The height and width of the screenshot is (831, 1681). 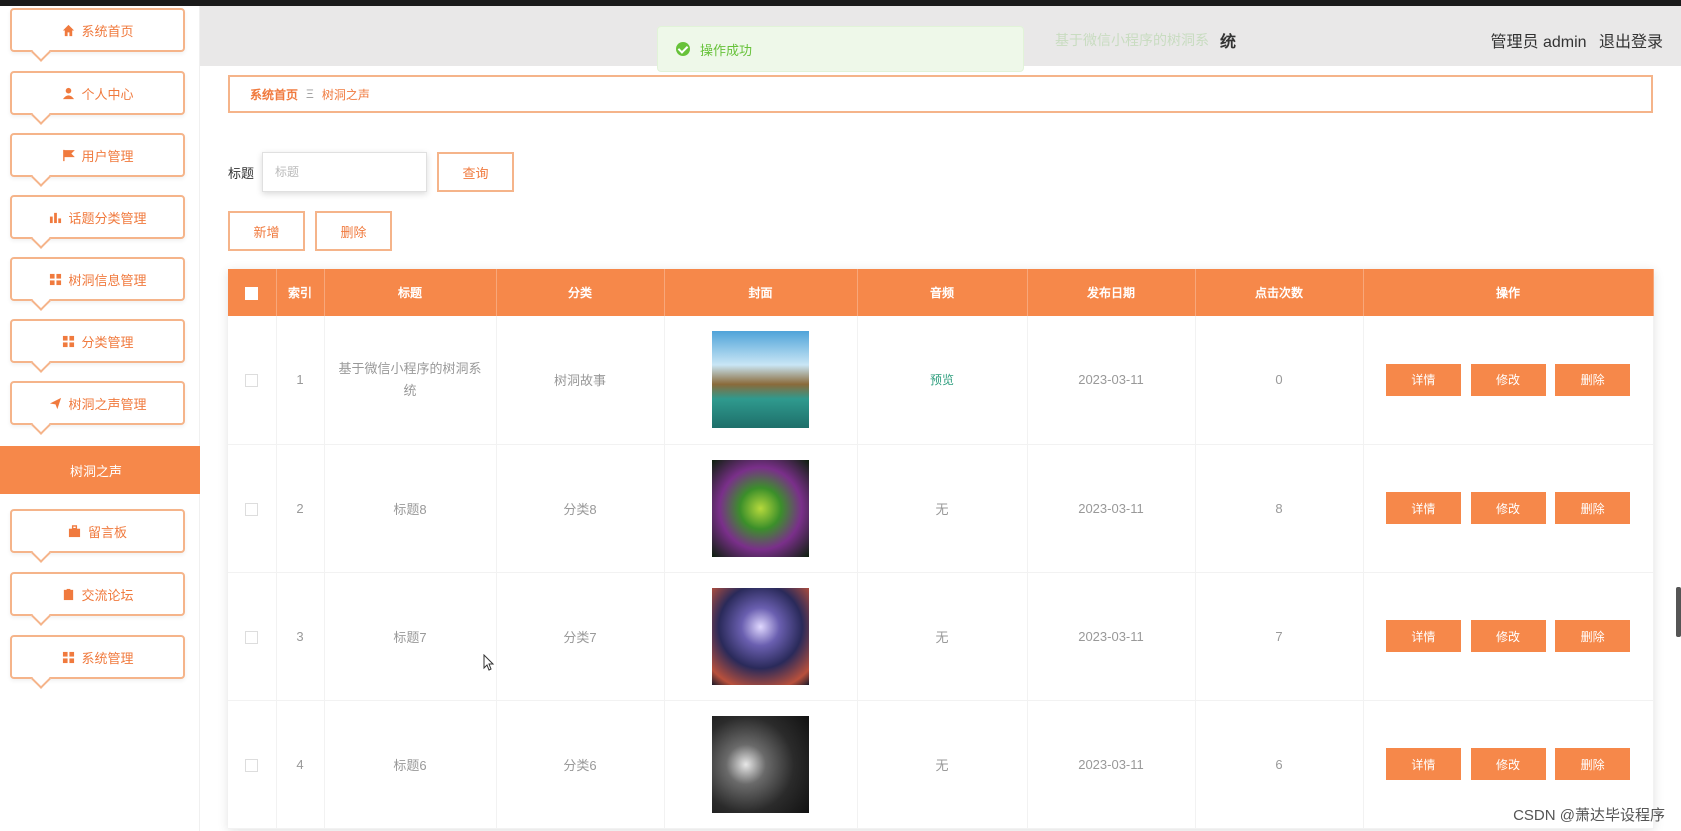 I want to click on column-header: 操作, so click(x=1508, y=292).